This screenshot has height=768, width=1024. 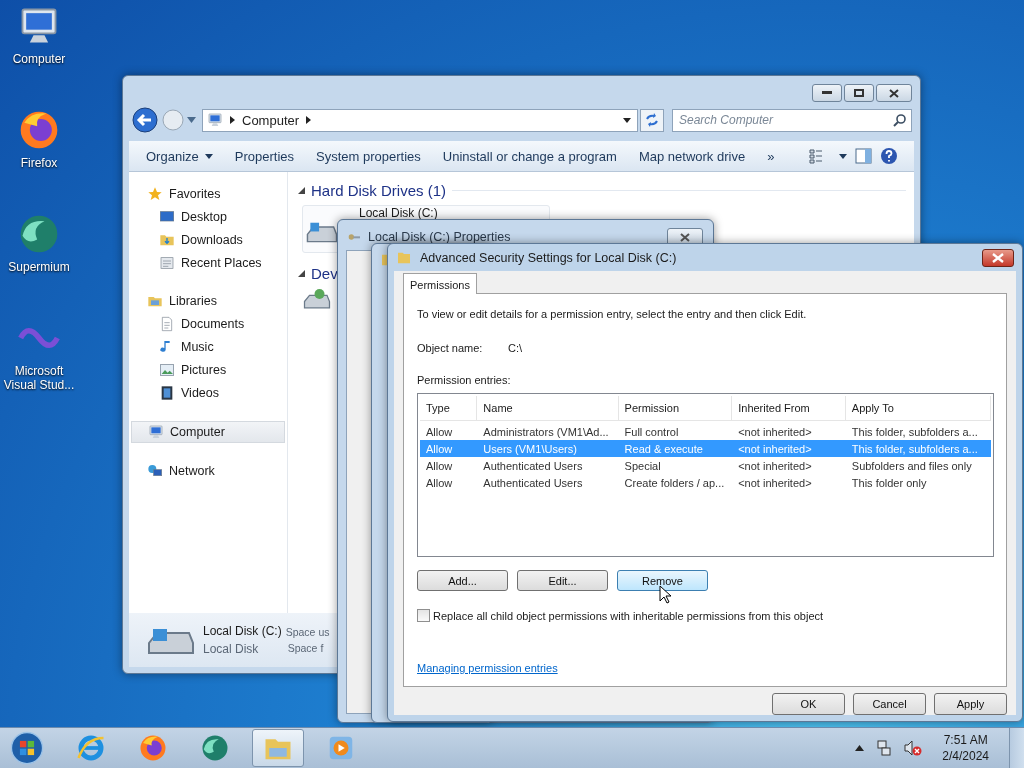 What do you see at coordinates (39, 163) in the screenshot?
I see `desktop-icon-label: Firefox` at bounding box center [39, 163].